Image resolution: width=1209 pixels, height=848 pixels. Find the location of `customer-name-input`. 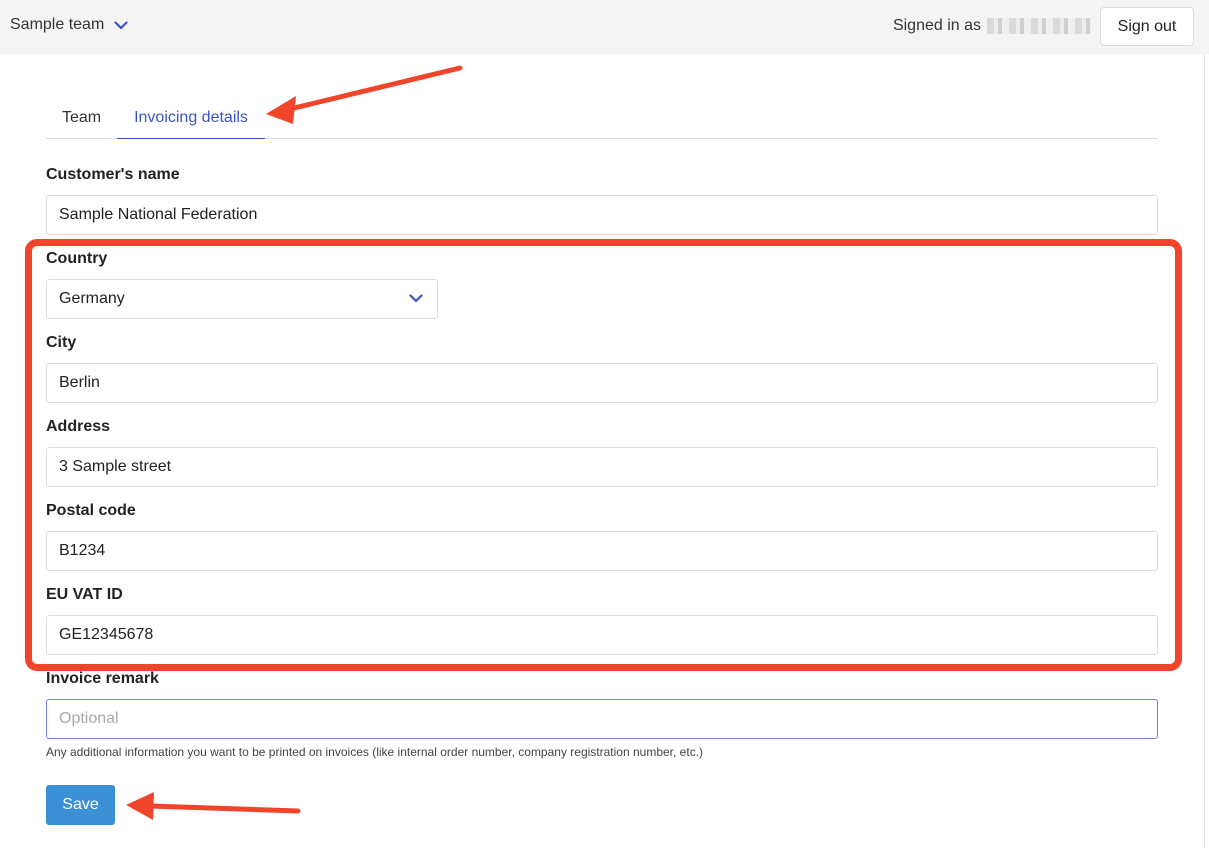

customer-name-input is located at coordinates (602, 215).